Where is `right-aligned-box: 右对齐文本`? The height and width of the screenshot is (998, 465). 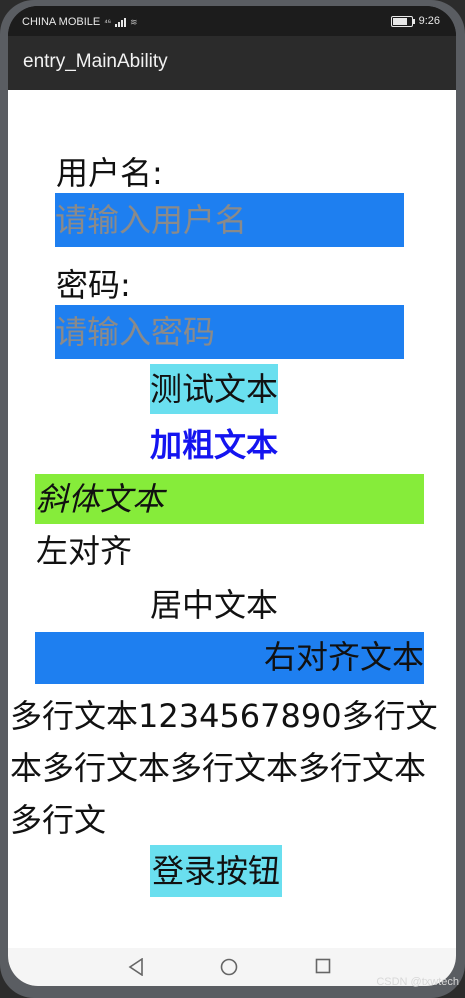 right-aligned-box: 右对齐文本 is located at coordinates (229, 658).